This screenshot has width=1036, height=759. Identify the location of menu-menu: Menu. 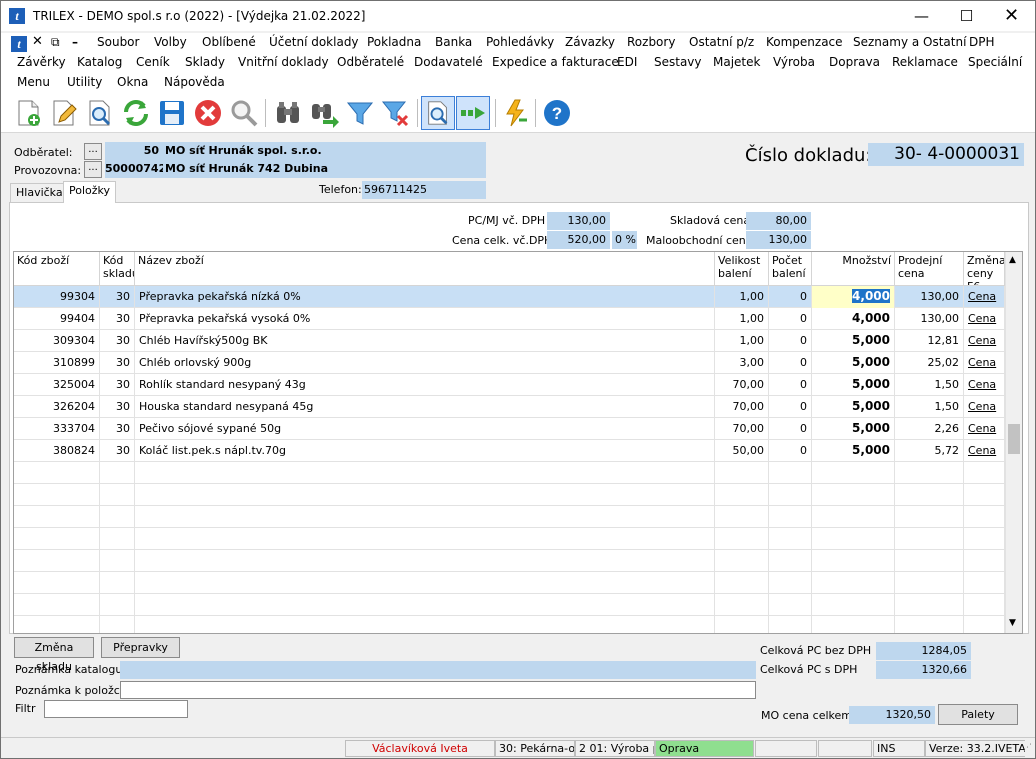
(33, 82).